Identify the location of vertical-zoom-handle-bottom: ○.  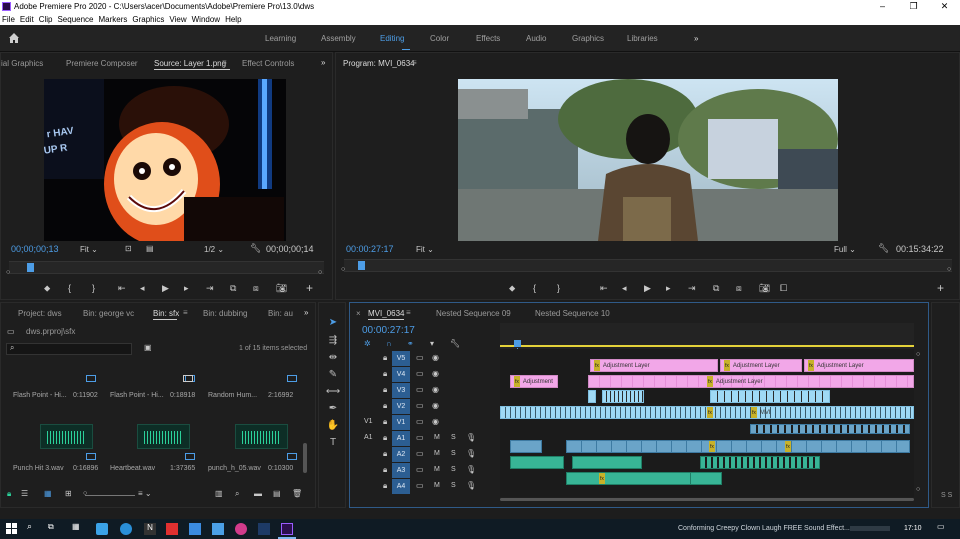
(918, 489).